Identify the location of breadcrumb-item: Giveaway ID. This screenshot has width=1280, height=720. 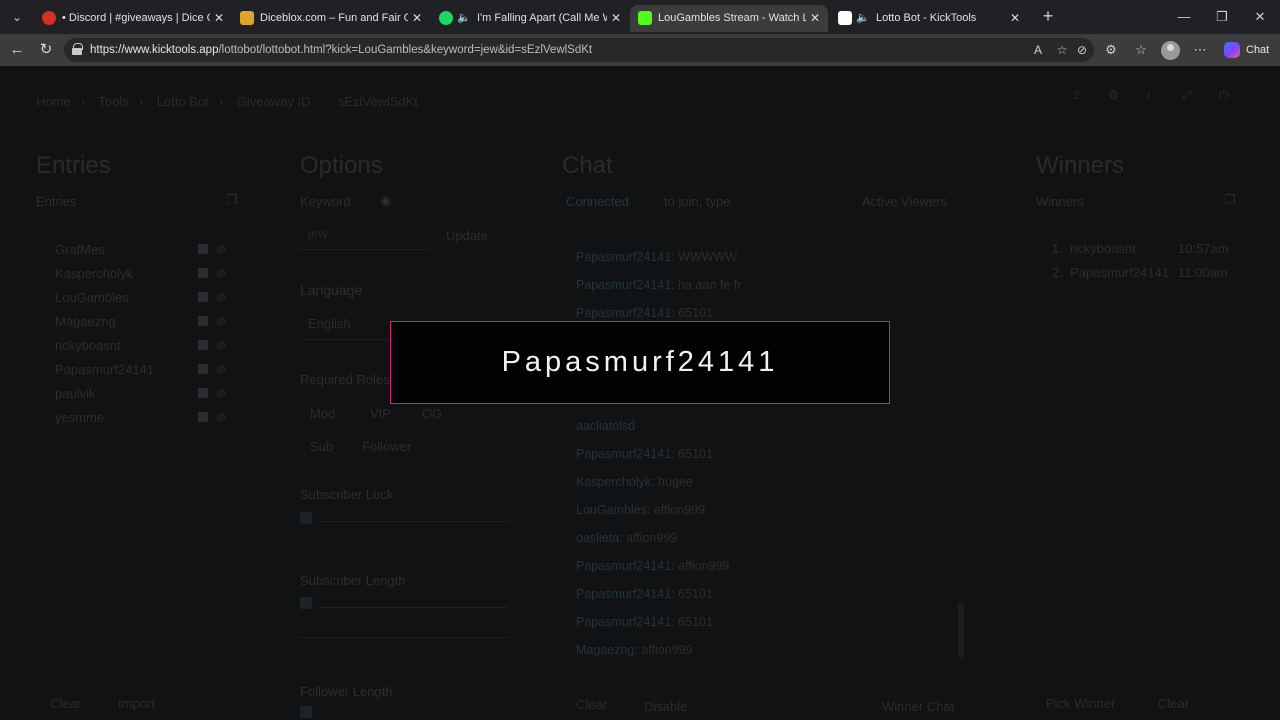
(273, 101).